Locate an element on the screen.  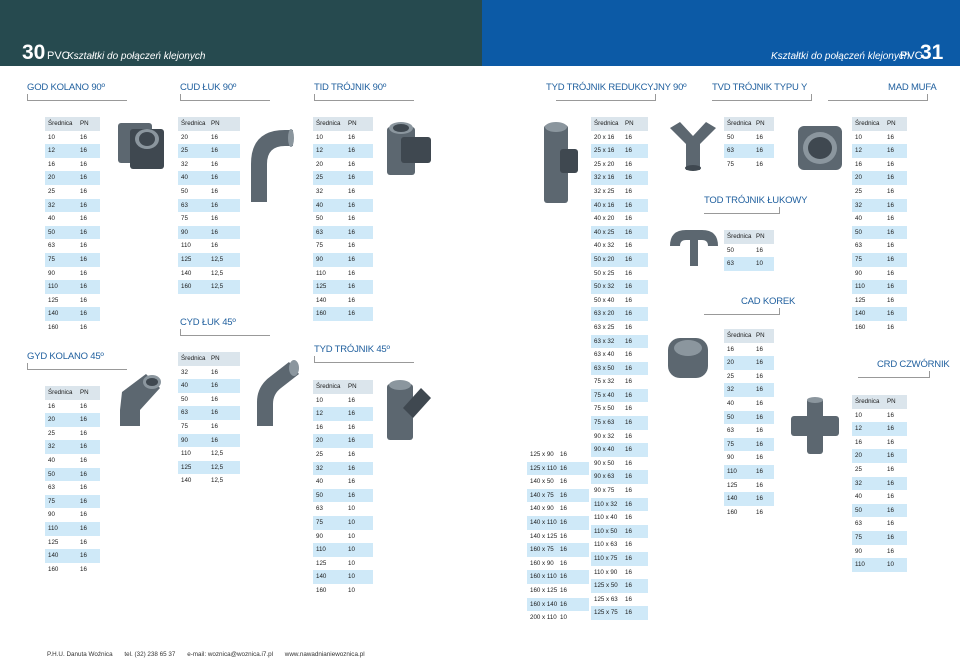
table-header: Średnica PN is located at coordinates (619, 124).